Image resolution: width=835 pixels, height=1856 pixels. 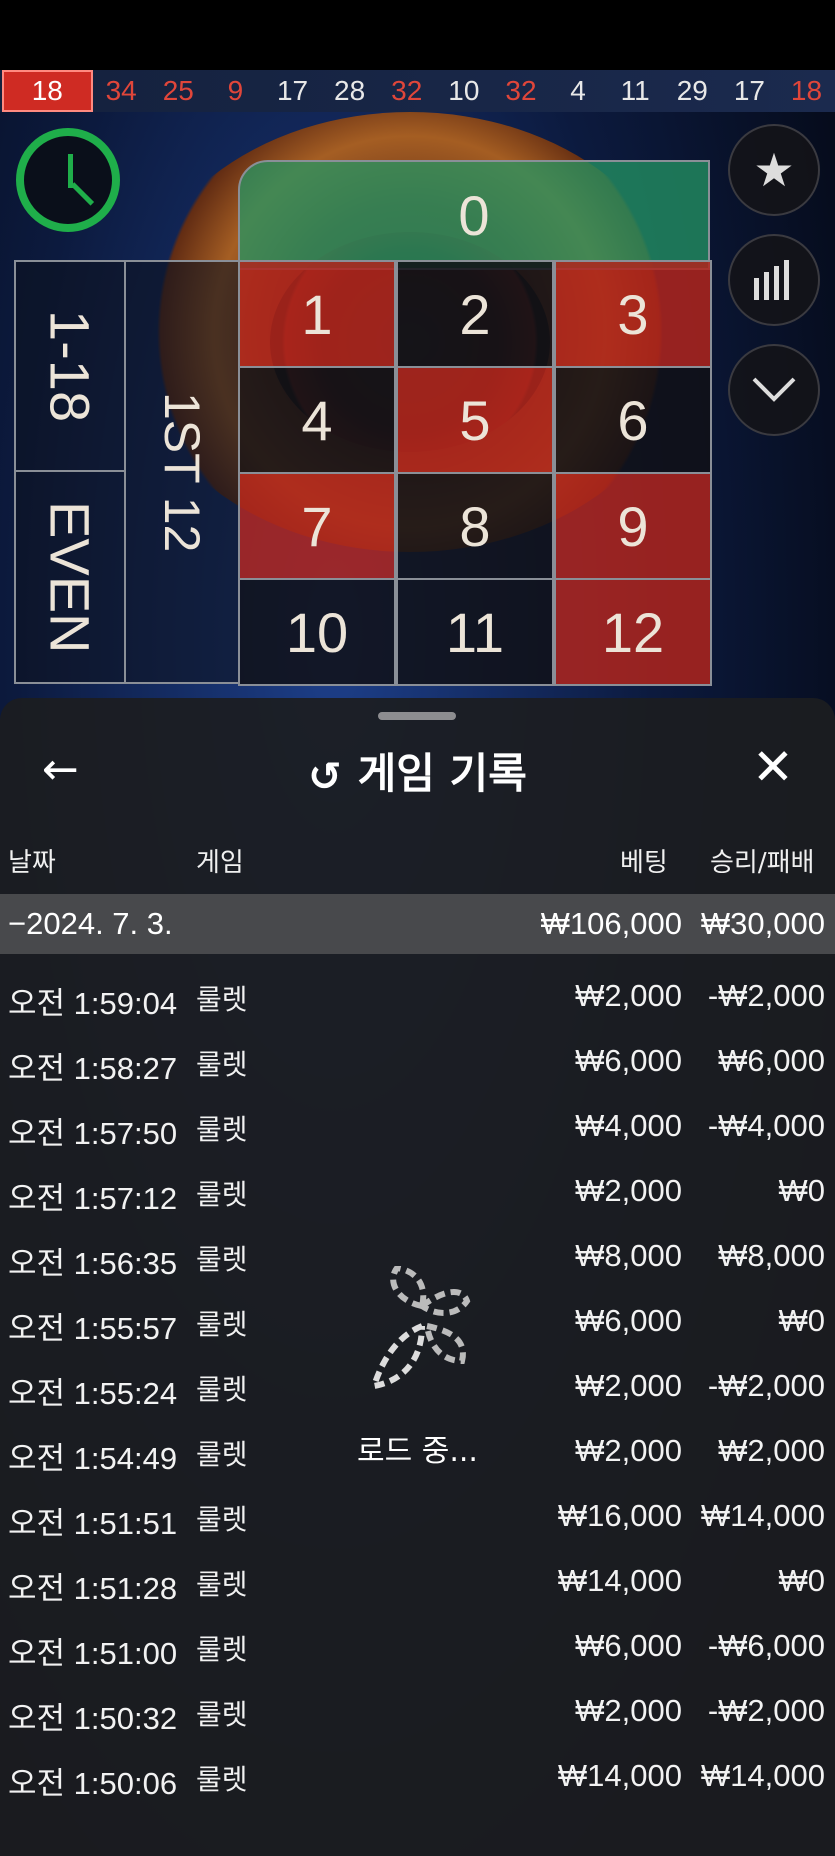 What do you see at coordinates (611, 923) in the screenshot?
I see `date-bet-total: ₩106,000` at bounding box center [611, 923].